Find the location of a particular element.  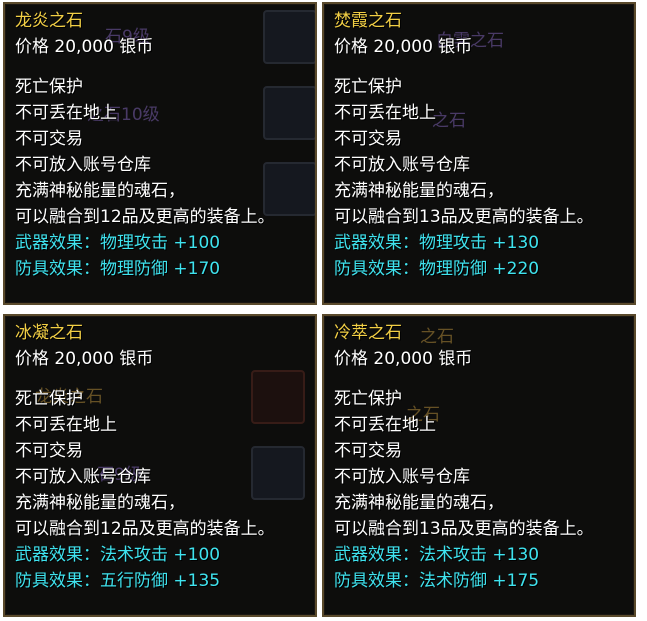

item-name: 龙炎之石 is located at coordinates (49, 21).